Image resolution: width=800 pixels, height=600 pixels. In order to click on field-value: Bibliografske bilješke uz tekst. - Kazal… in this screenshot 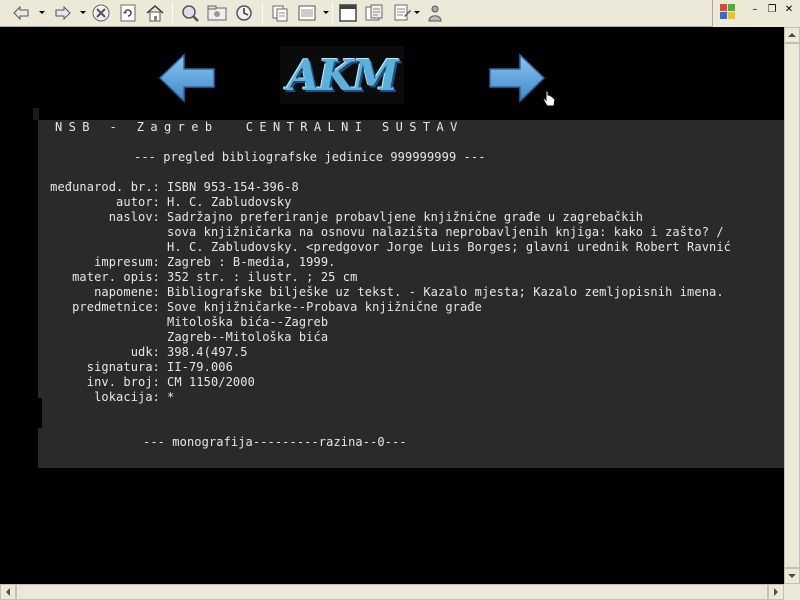, I will do `click(445, 292)`.